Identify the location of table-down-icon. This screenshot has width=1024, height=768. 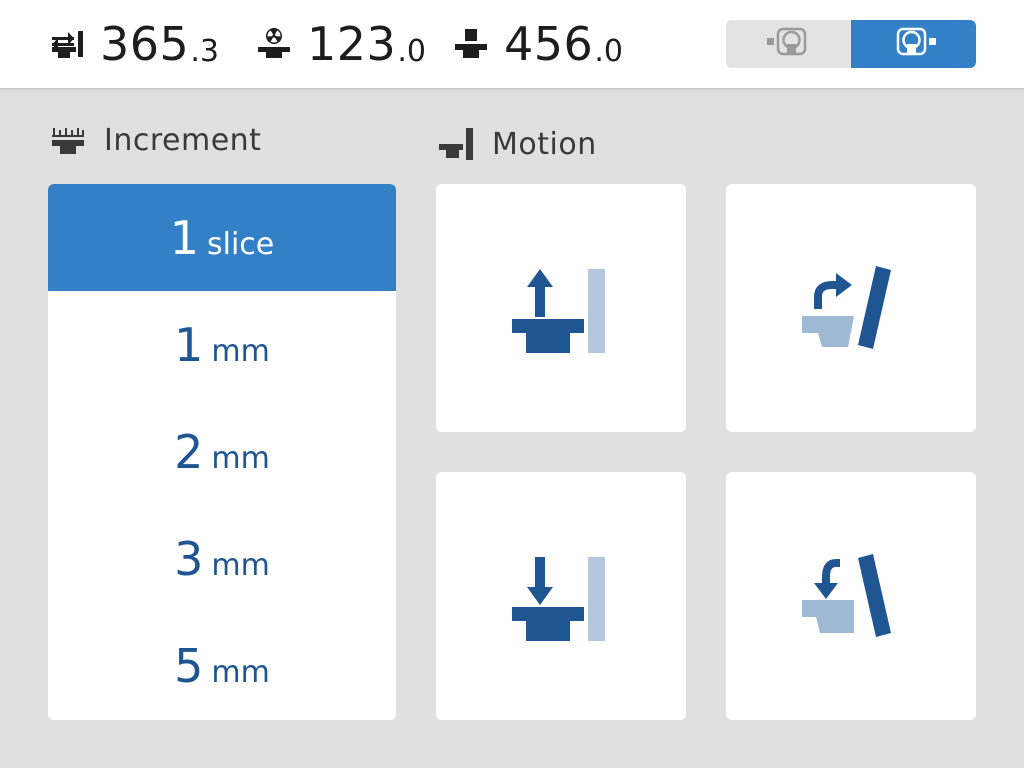
(558, 599).